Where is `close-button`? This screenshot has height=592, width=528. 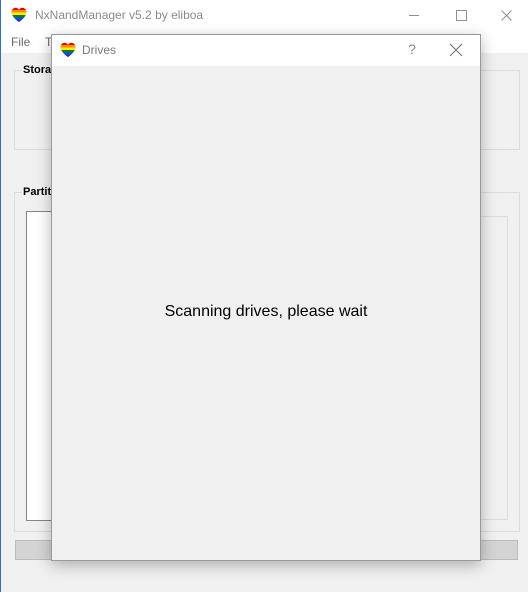
close-button is located at coordinates (505, 15).